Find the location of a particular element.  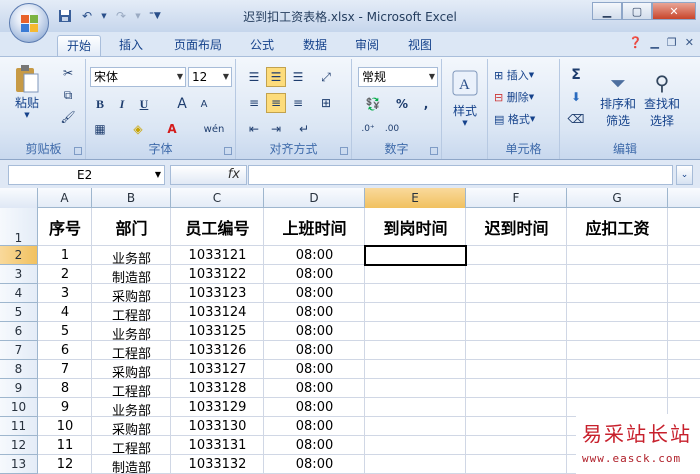

column-header-d: D is located at coordinates (314, 198).